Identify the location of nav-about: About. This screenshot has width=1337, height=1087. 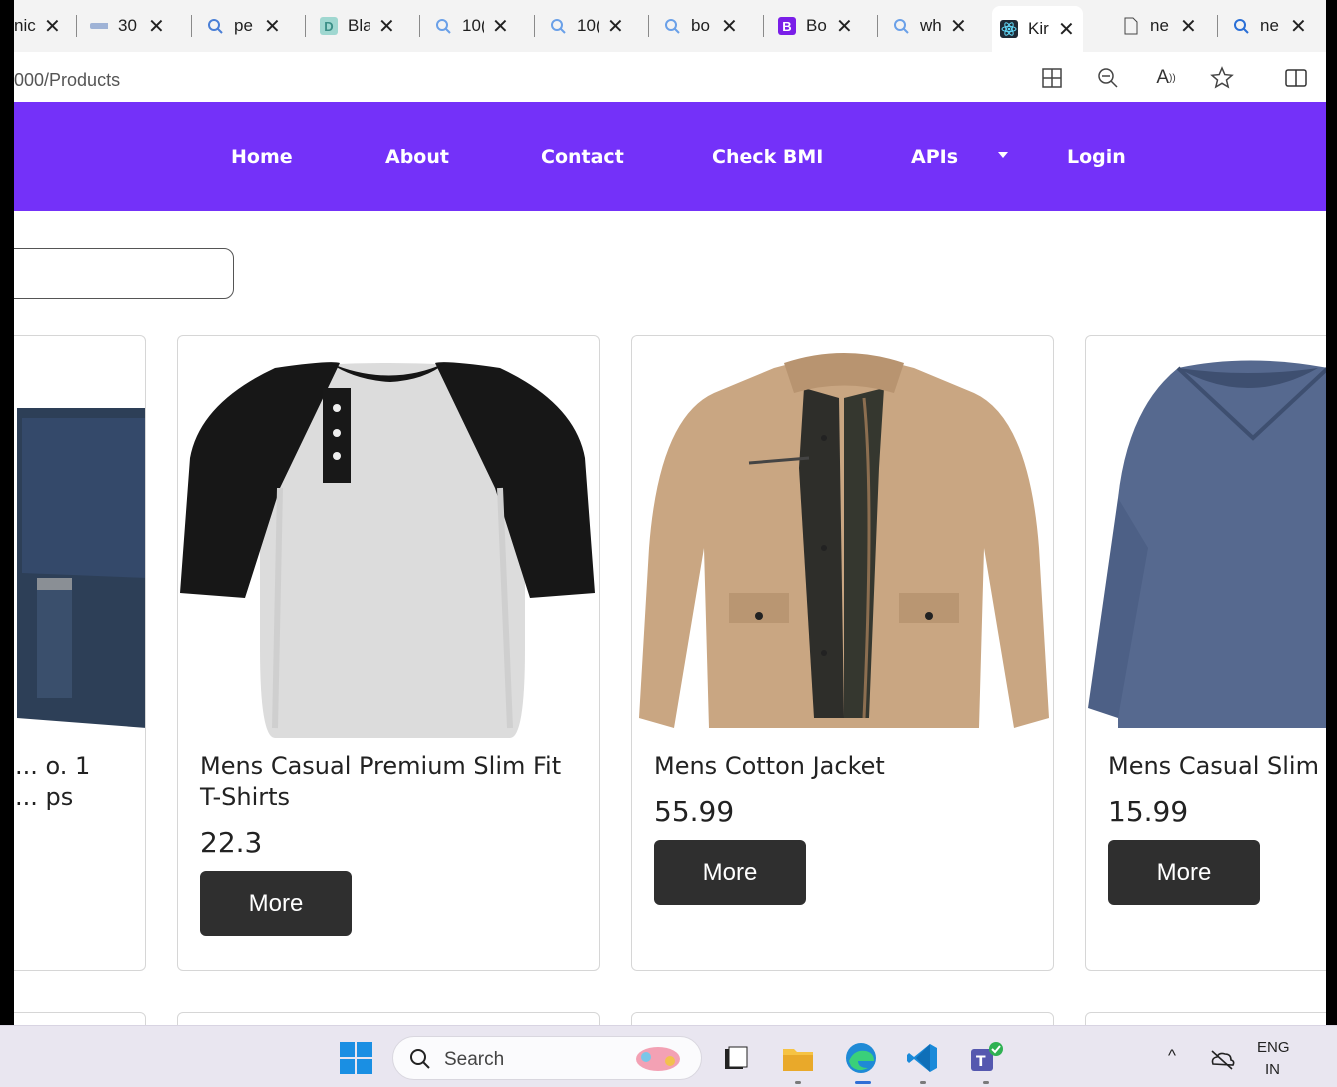
(417, 157).